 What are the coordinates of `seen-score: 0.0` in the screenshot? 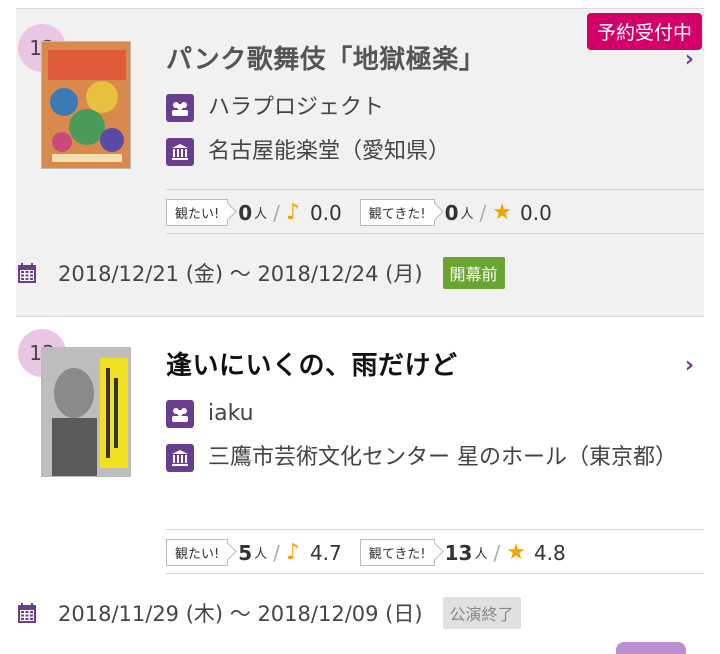 It's located at (536, 212).